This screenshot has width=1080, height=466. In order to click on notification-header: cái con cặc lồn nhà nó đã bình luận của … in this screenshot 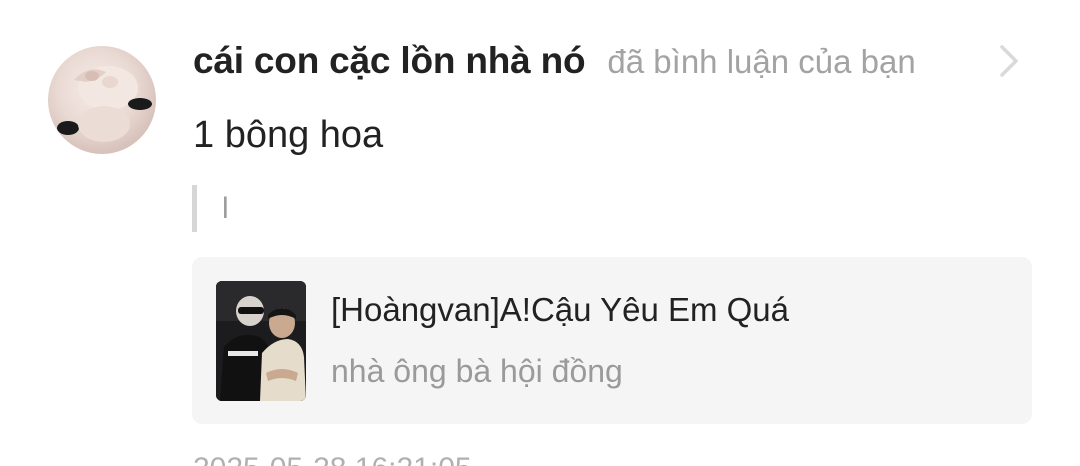, I will do `click(554, 65)`.